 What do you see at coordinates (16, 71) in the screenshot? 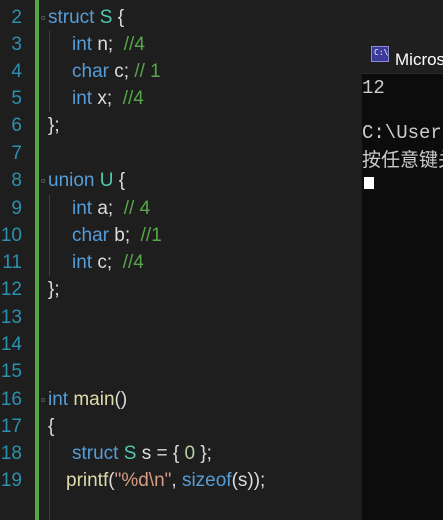
I see `line-number: 4` at bounding box center [16, 71].